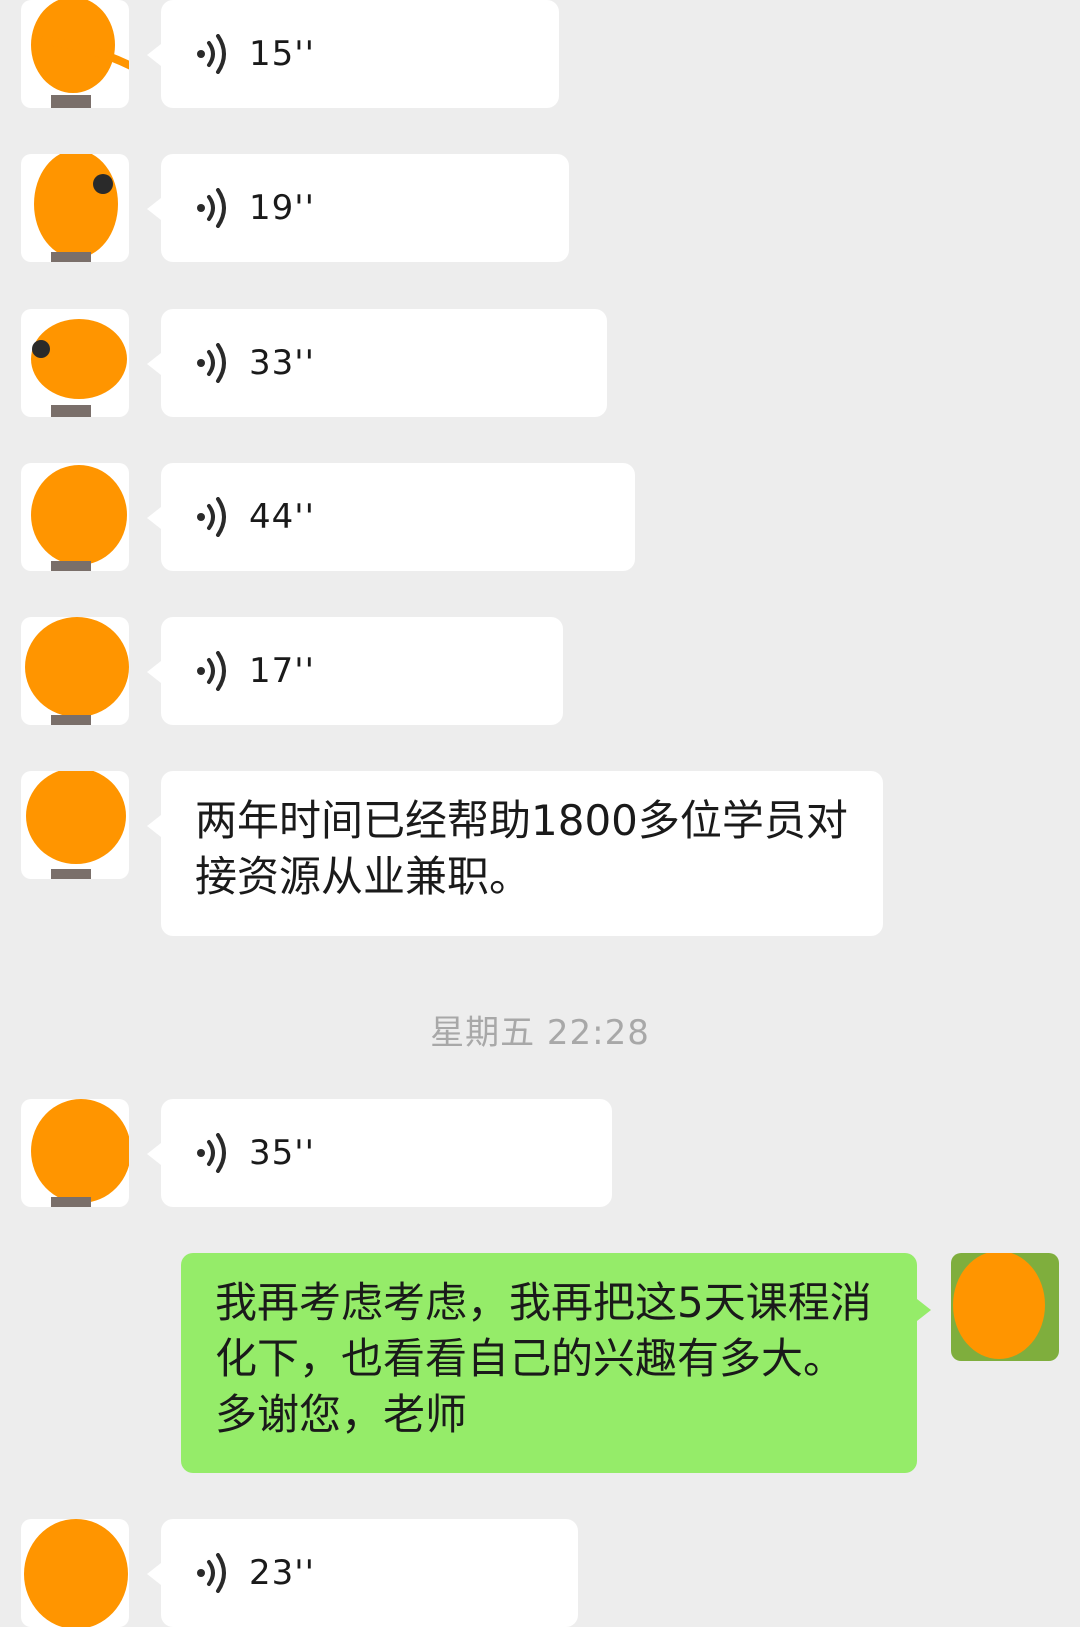 This screenshot has width=1080, height=1627. What do you see at coordinates (362, 1573) in the screenshot?
I see `voice-message: 23''` at bounding box center [362, 1573].